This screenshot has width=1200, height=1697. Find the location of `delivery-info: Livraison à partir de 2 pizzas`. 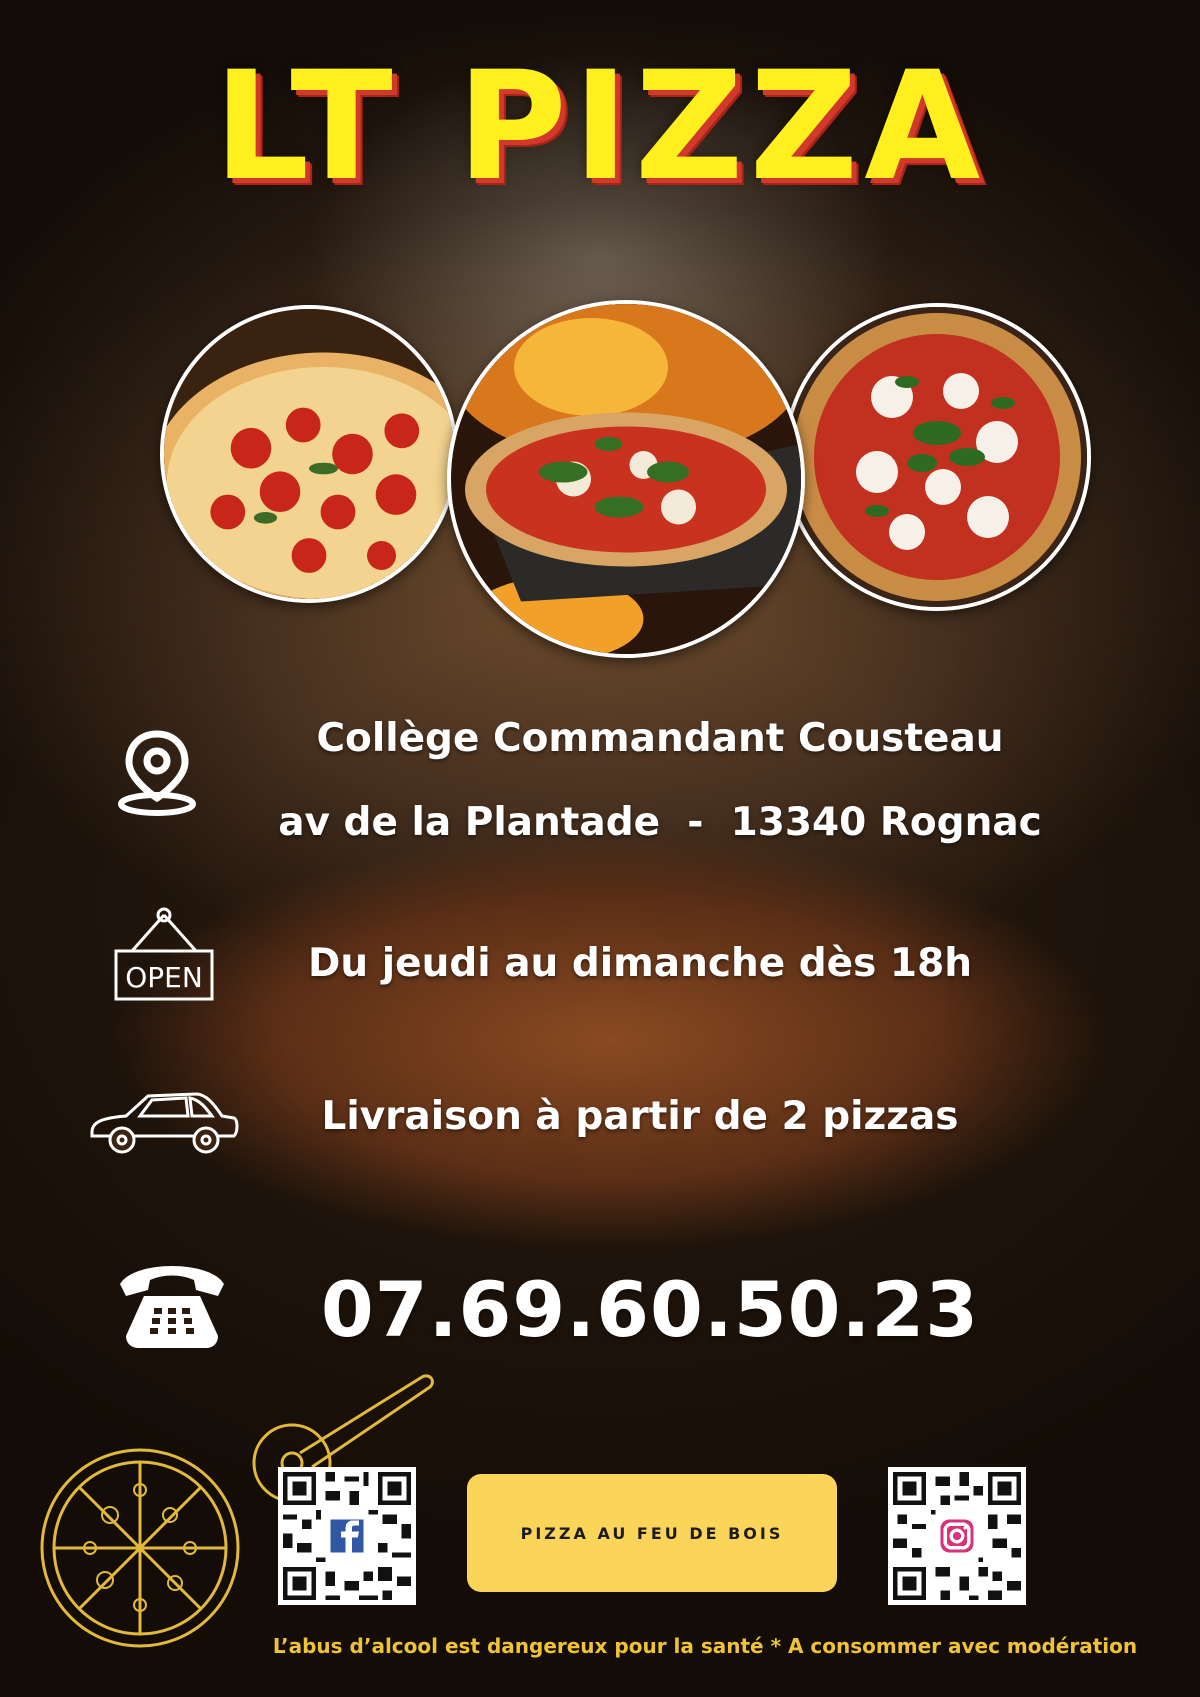

delivery-info: Livraison à partir de 2 pizzas is located at coordinates (640, 1116).